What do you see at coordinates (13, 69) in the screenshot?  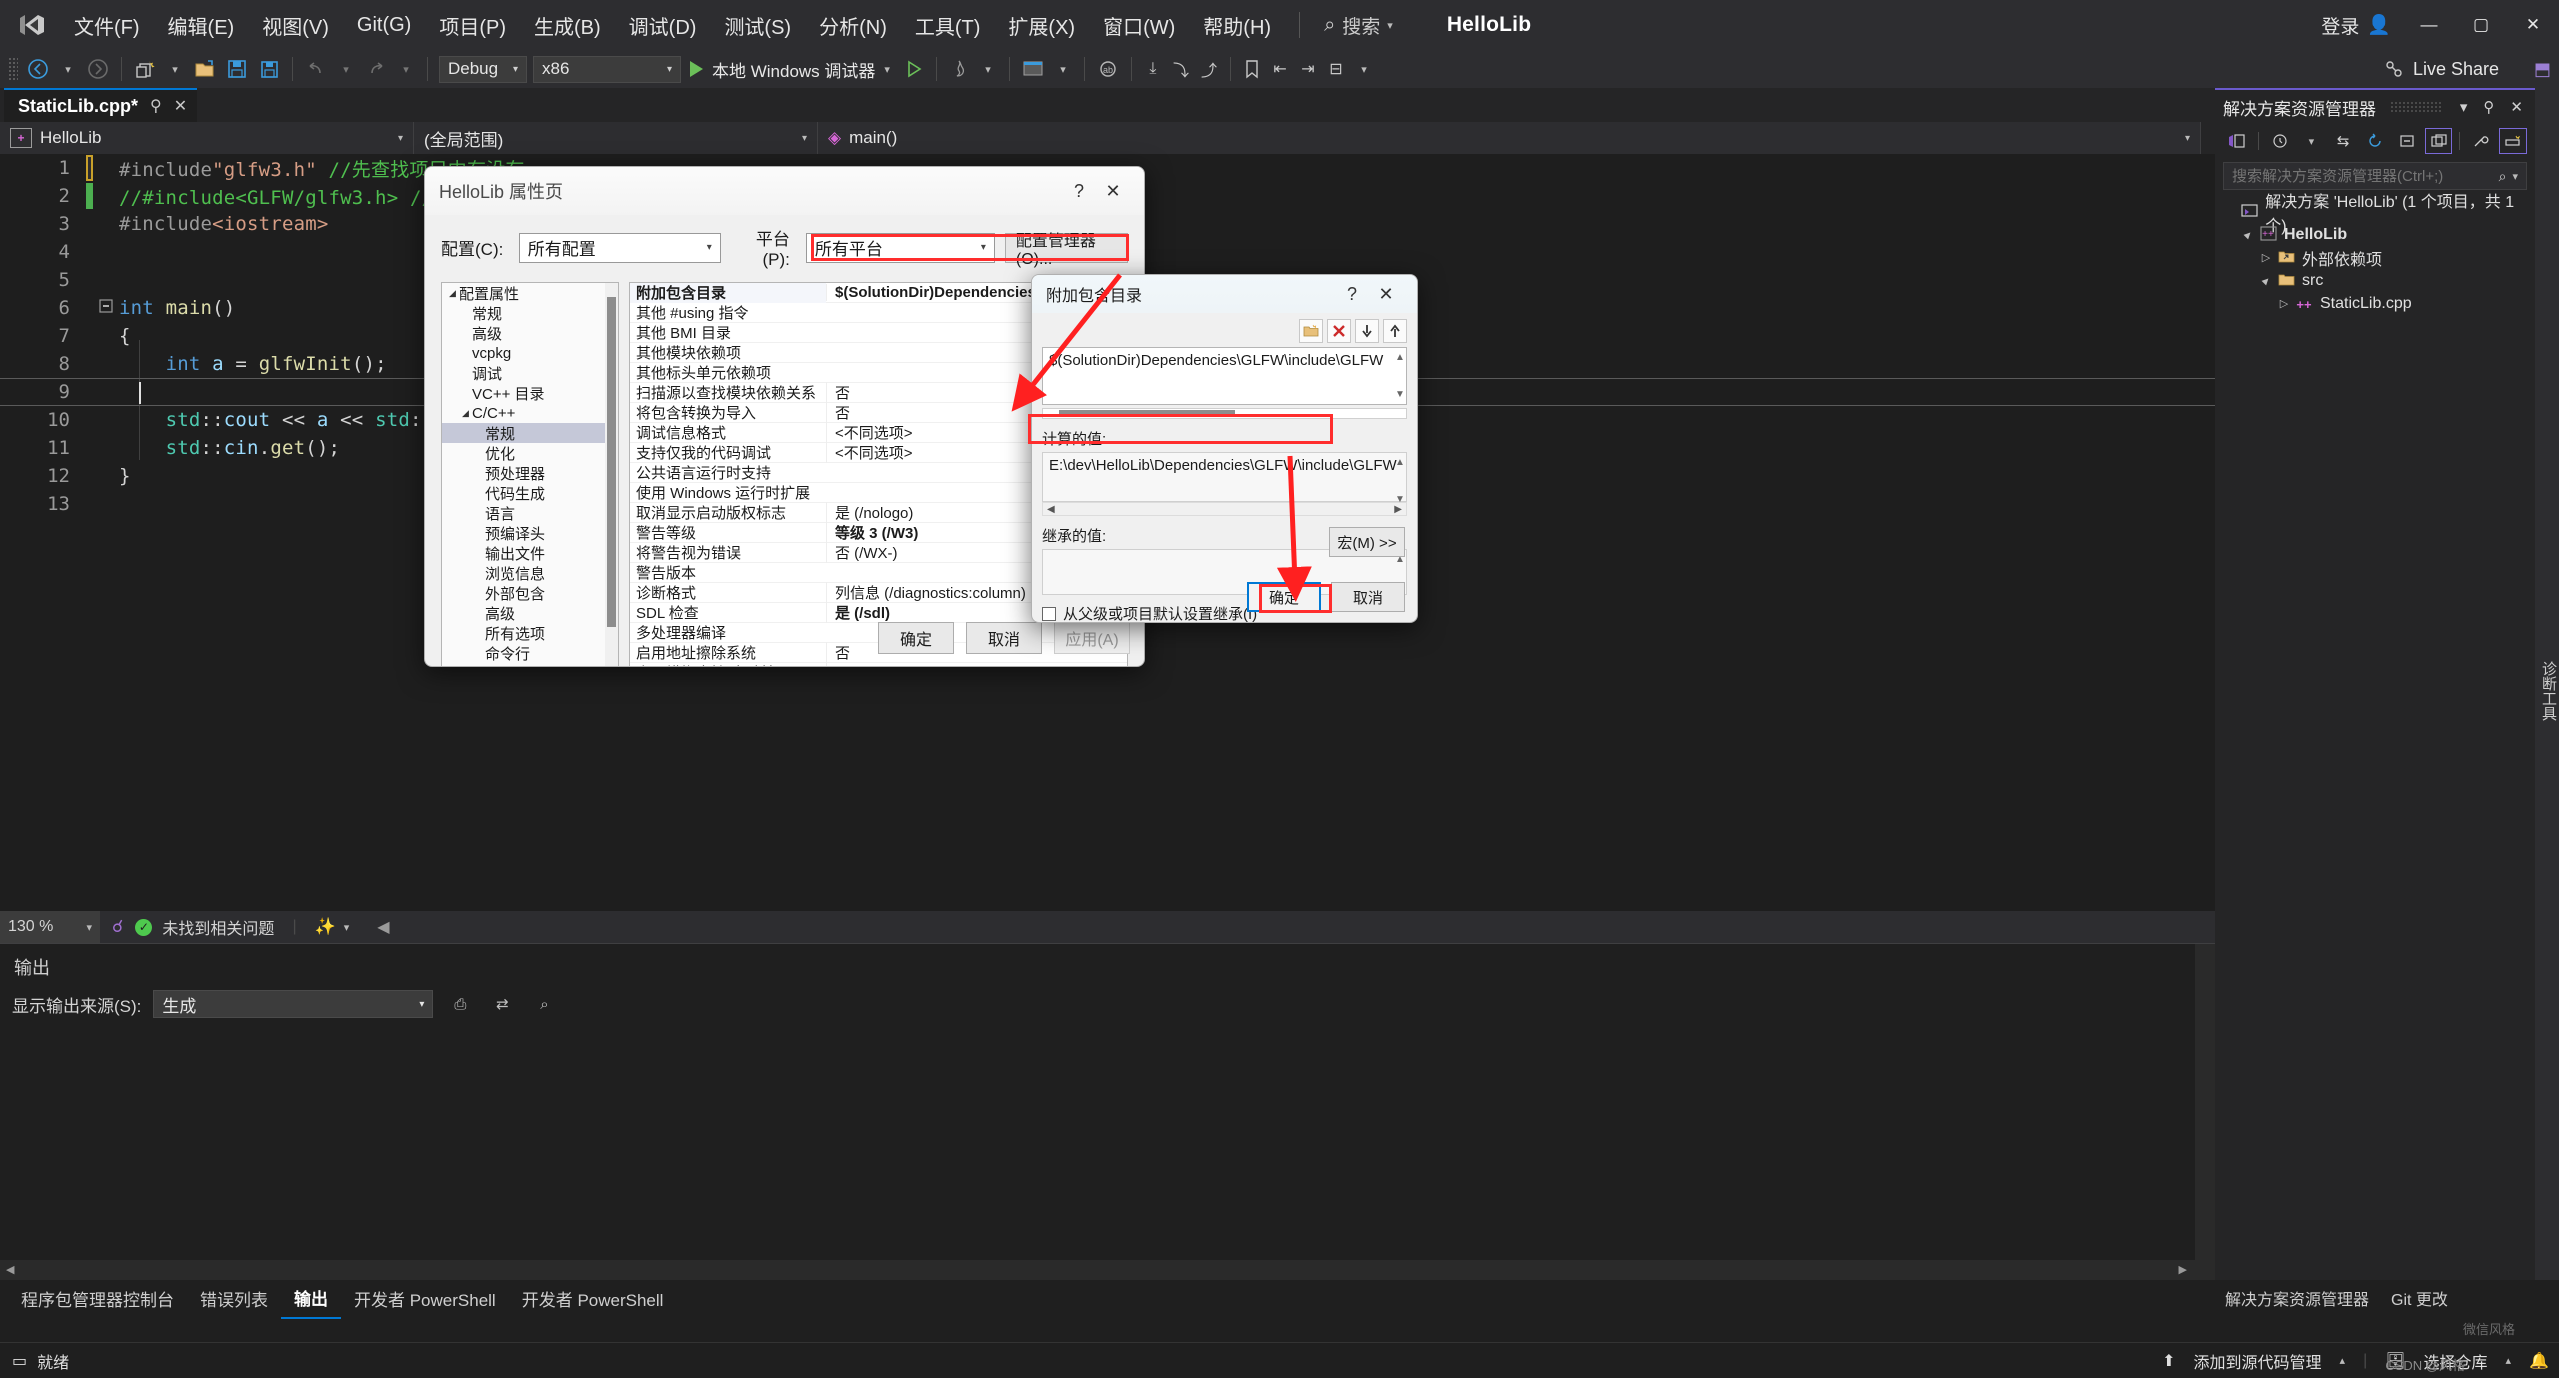 I see `toolbar-grip` at bounding box center [13, 69].